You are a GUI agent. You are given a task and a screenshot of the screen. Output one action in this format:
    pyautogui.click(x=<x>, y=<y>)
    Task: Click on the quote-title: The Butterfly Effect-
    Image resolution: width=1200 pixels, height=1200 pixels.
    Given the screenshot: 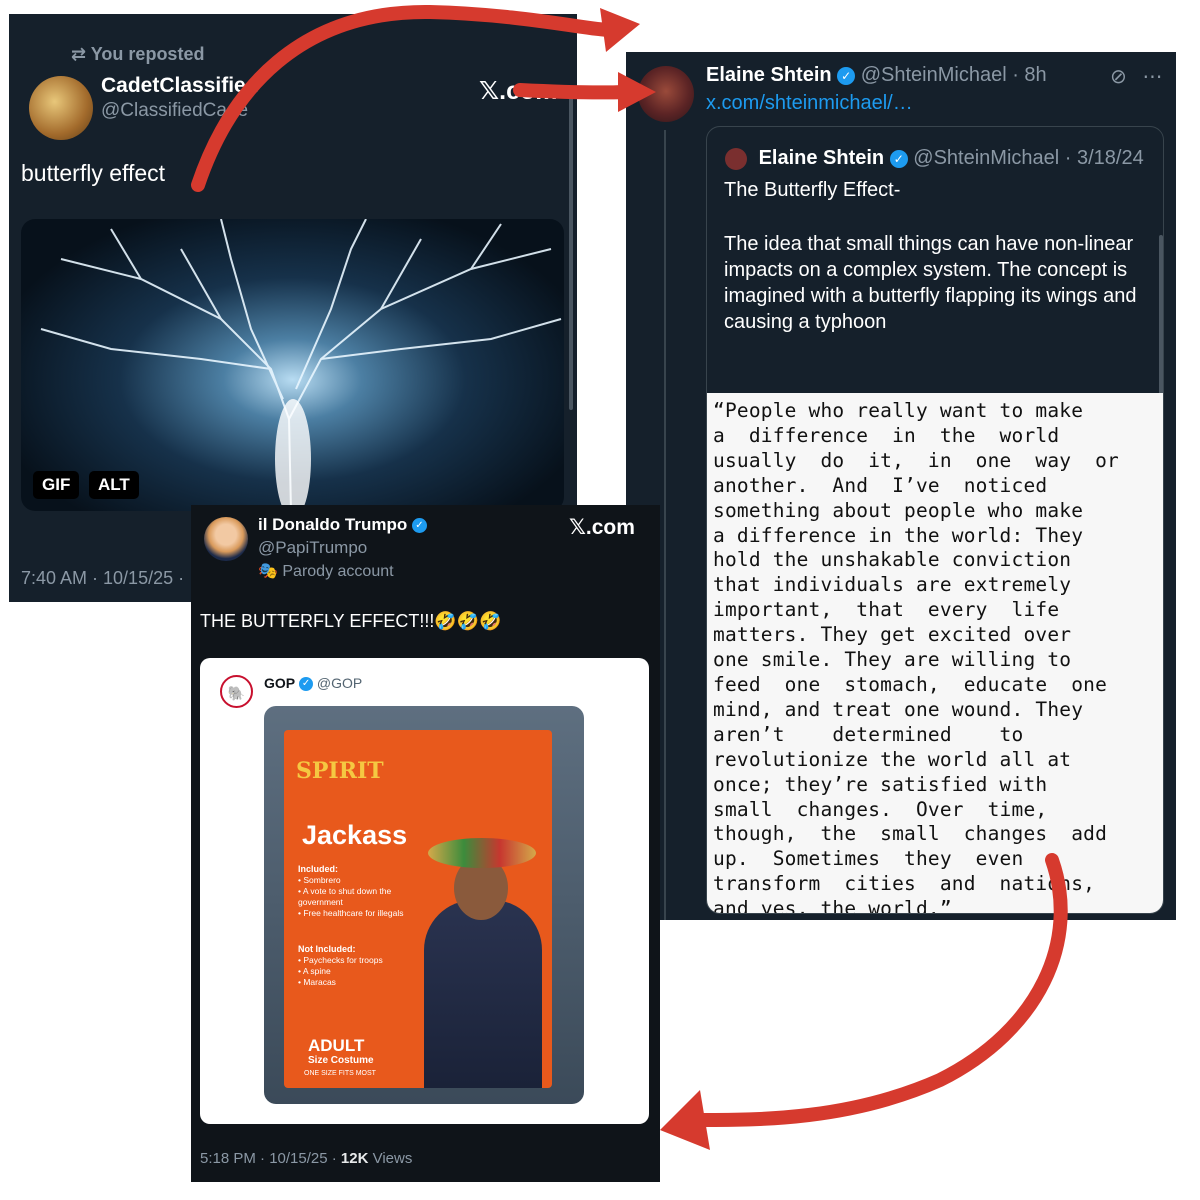 What is the action you would take?
    pyautogui.click(x=812, y=190)
    